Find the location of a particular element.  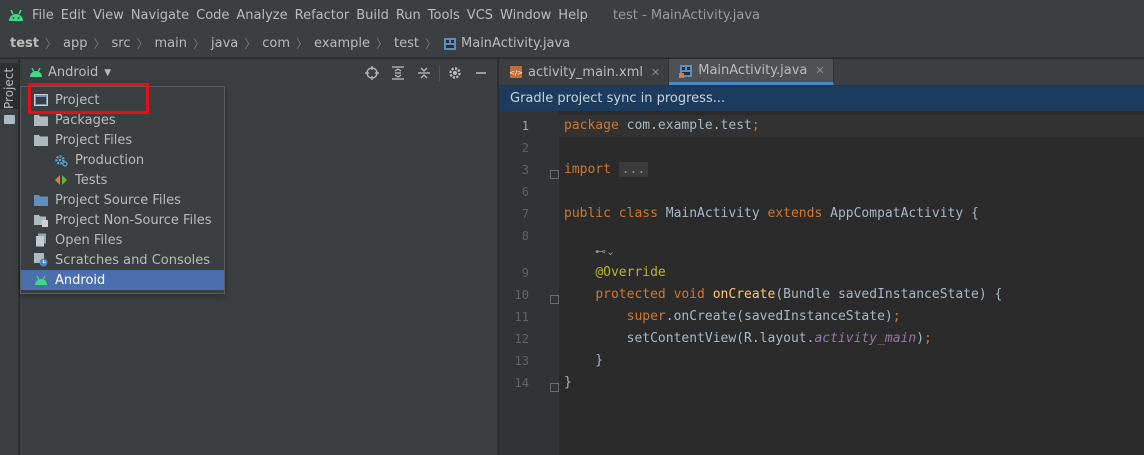

menu-navigate: Navigate is located at coordinates (163, 15).